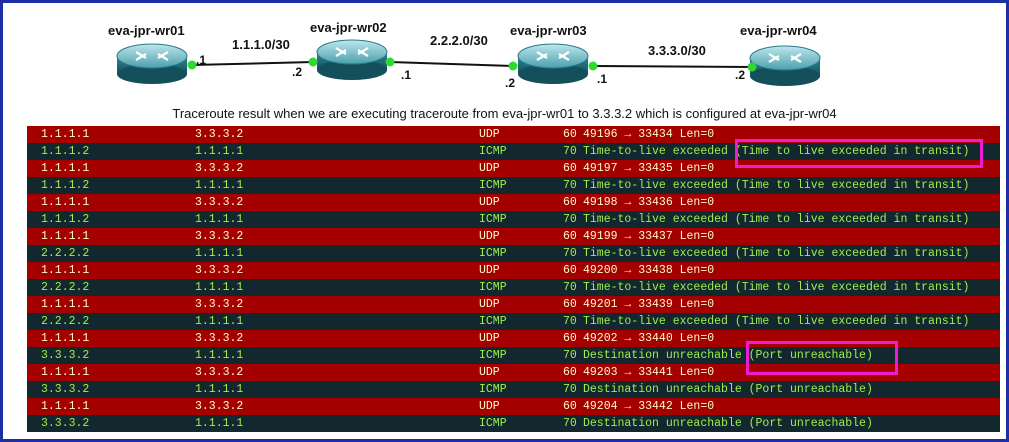 Image resolution: width=1009 pixels, height=442 pixels. Describe the element at coordinates (649, 304) in the screenshot. I see `packet-info: 49201 → 33439 Len=0` at that location.